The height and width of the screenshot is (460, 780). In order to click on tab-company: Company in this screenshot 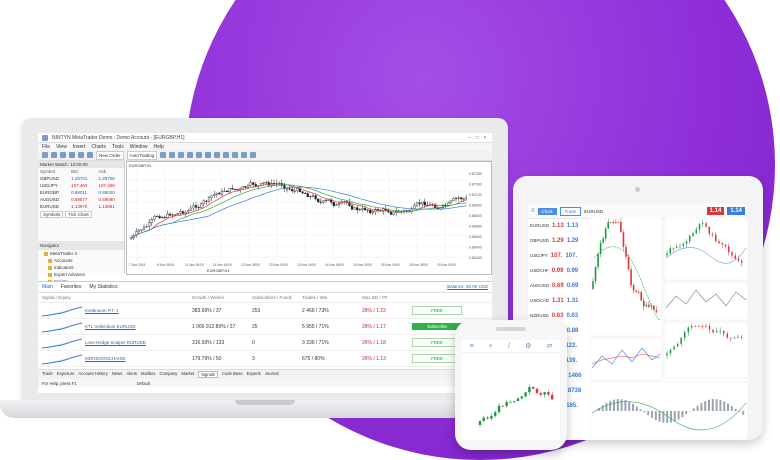, I will do `click(168, 374)`.